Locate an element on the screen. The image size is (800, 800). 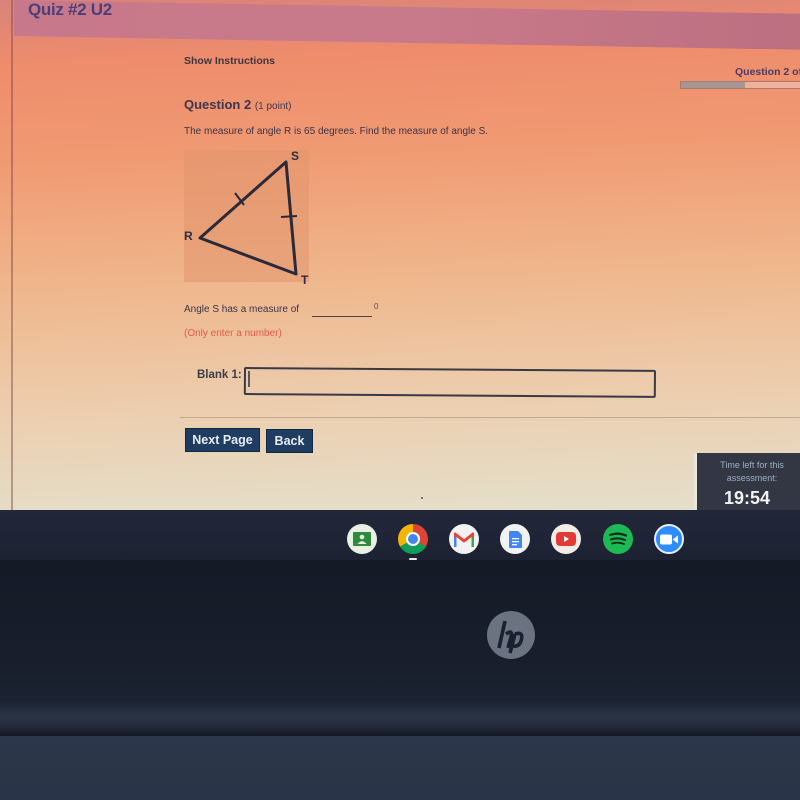
vertex-label-t: T is located at coordinates (305, 280).